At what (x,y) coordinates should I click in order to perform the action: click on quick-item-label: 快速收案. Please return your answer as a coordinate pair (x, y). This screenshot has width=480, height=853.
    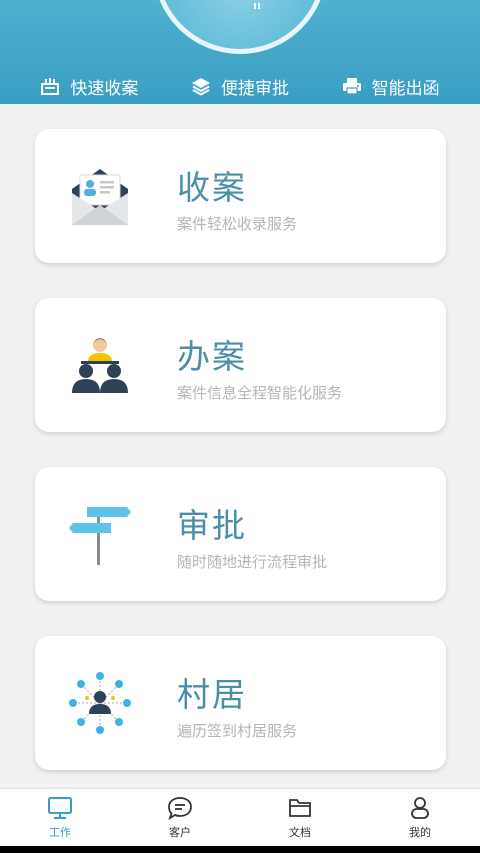
    Looking at the image, I should click on (104, 88).